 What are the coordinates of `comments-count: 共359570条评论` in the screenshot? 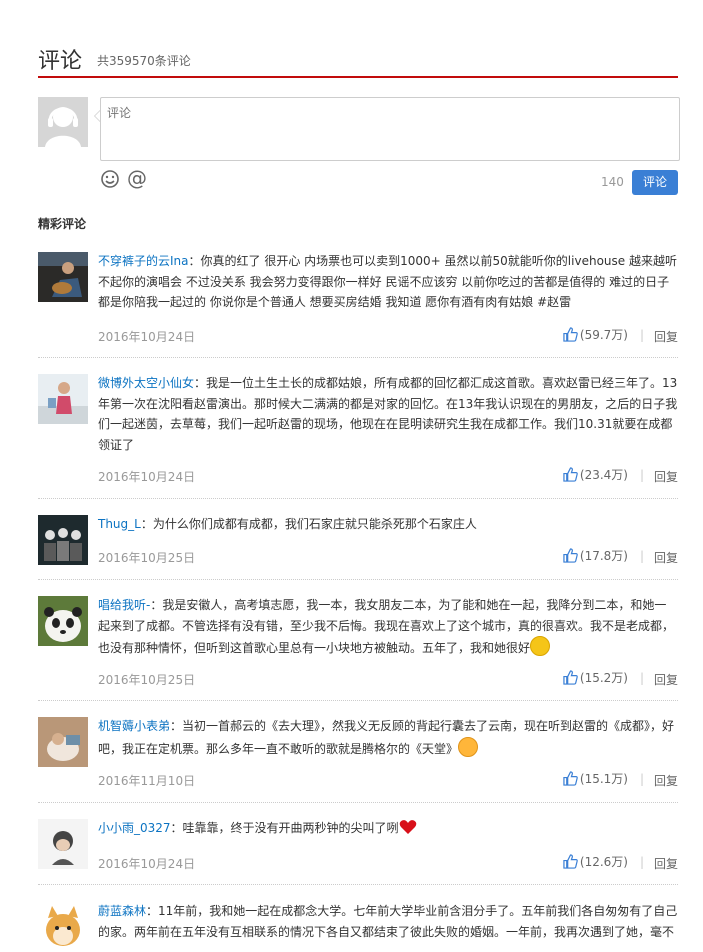 It's located at (144, 61).